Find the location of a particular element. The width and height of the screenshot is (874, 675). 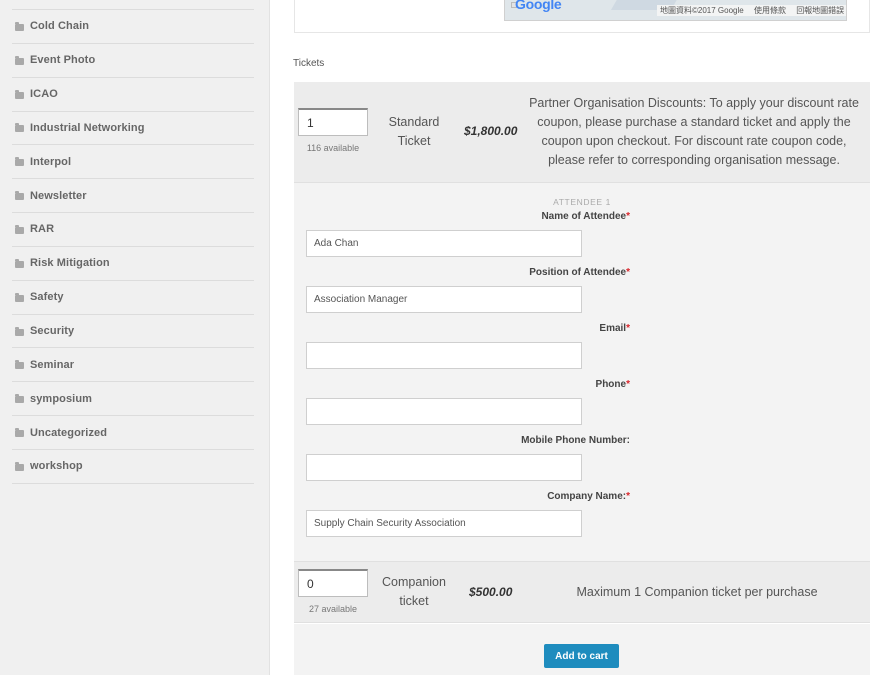

map-data-credit: 地圖資料©2017 Google is located at coordinates (702, 10).